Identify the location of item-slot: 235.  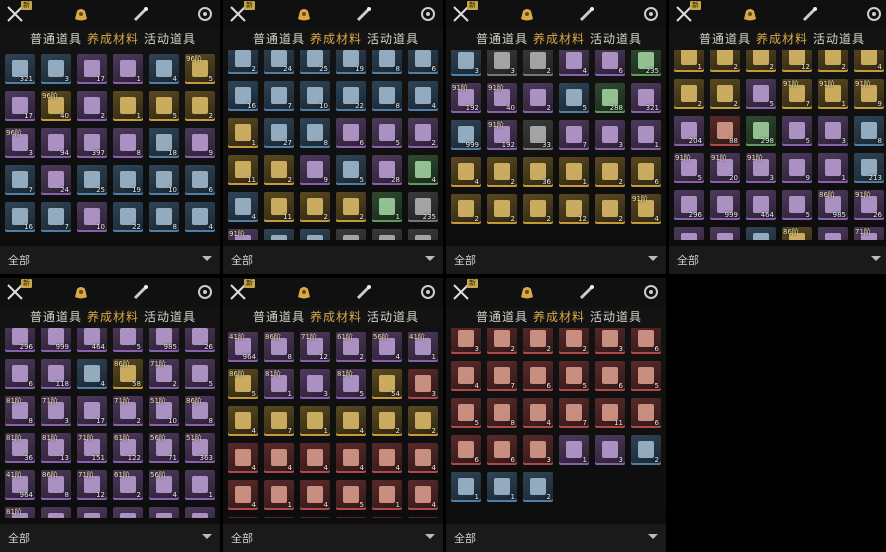
(646, 63).